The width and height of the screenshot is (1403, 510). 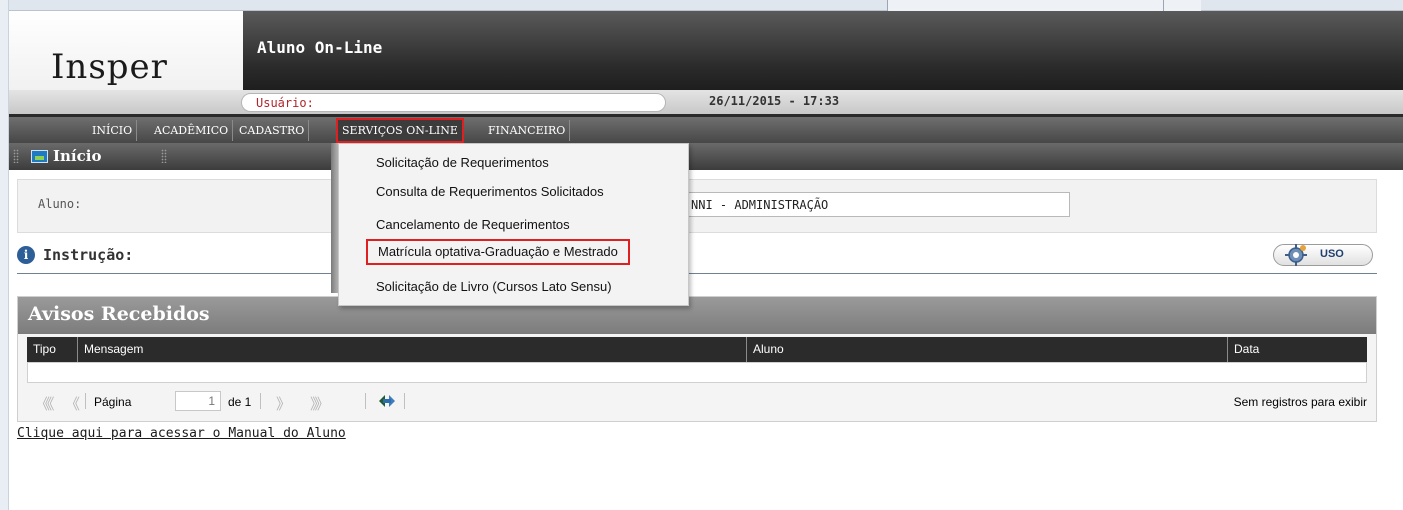 I want to click on menu-item-matricula-optativa: Matrícula optativa-Graduação e Mestrado, so click(x=498, y=252).